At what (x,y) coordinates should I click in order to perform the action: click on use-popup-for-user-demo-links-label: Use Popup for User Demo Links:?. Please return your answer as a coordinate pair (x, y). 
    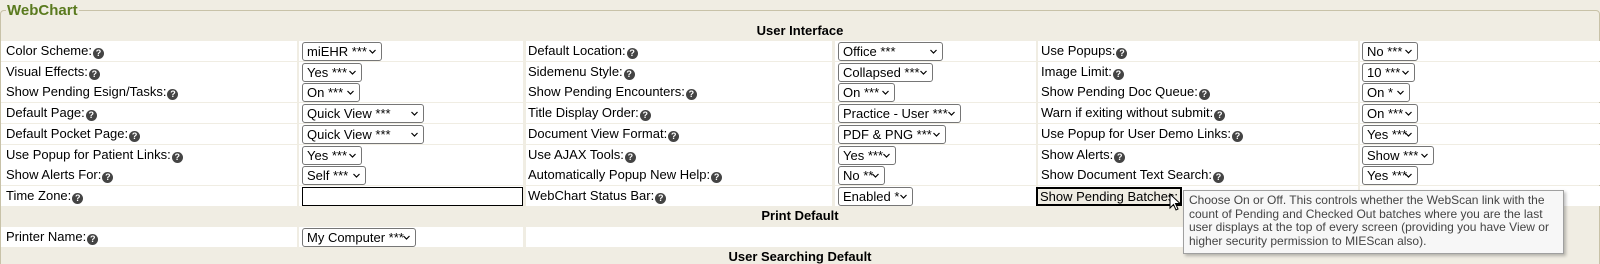
    Looking at the image, I should click on (1142, 134).